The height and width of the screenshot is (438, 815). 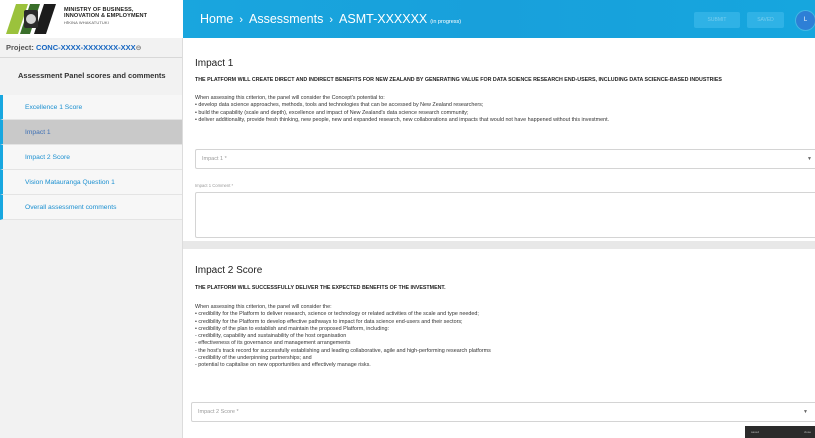 What do you see at coordinates (214, 185) in the screenshot?
I see `impact-1-comment-label: Impact 1 Comment *` at bounding box center [214, 185].